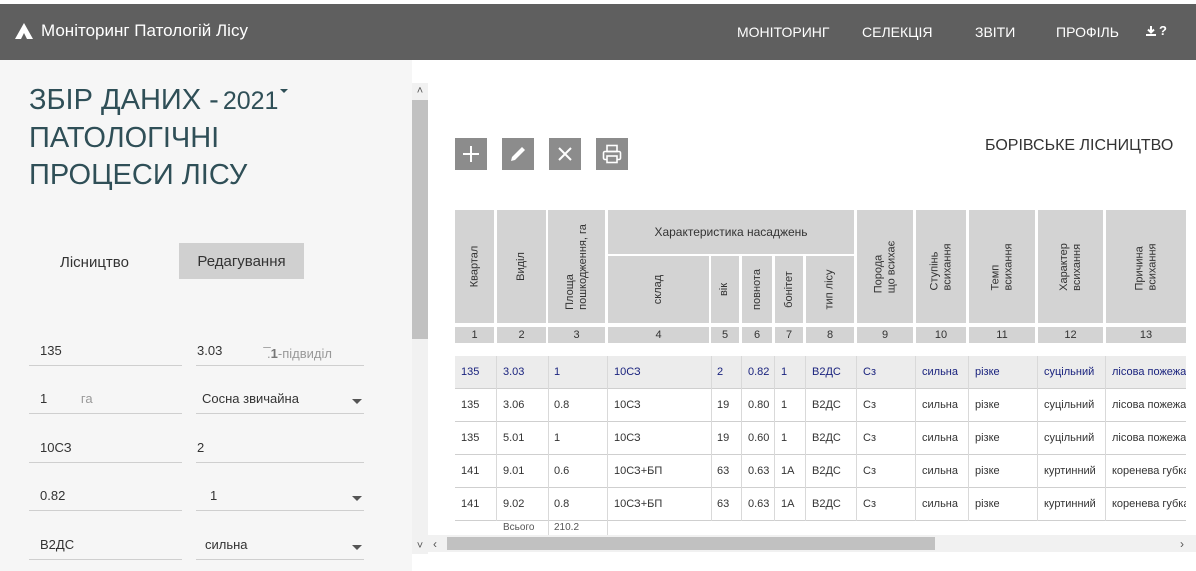 Image resolution: width=1196 pixels, height=571 pixels. I want to click on header-line: Ступінь, so click(934, 270).